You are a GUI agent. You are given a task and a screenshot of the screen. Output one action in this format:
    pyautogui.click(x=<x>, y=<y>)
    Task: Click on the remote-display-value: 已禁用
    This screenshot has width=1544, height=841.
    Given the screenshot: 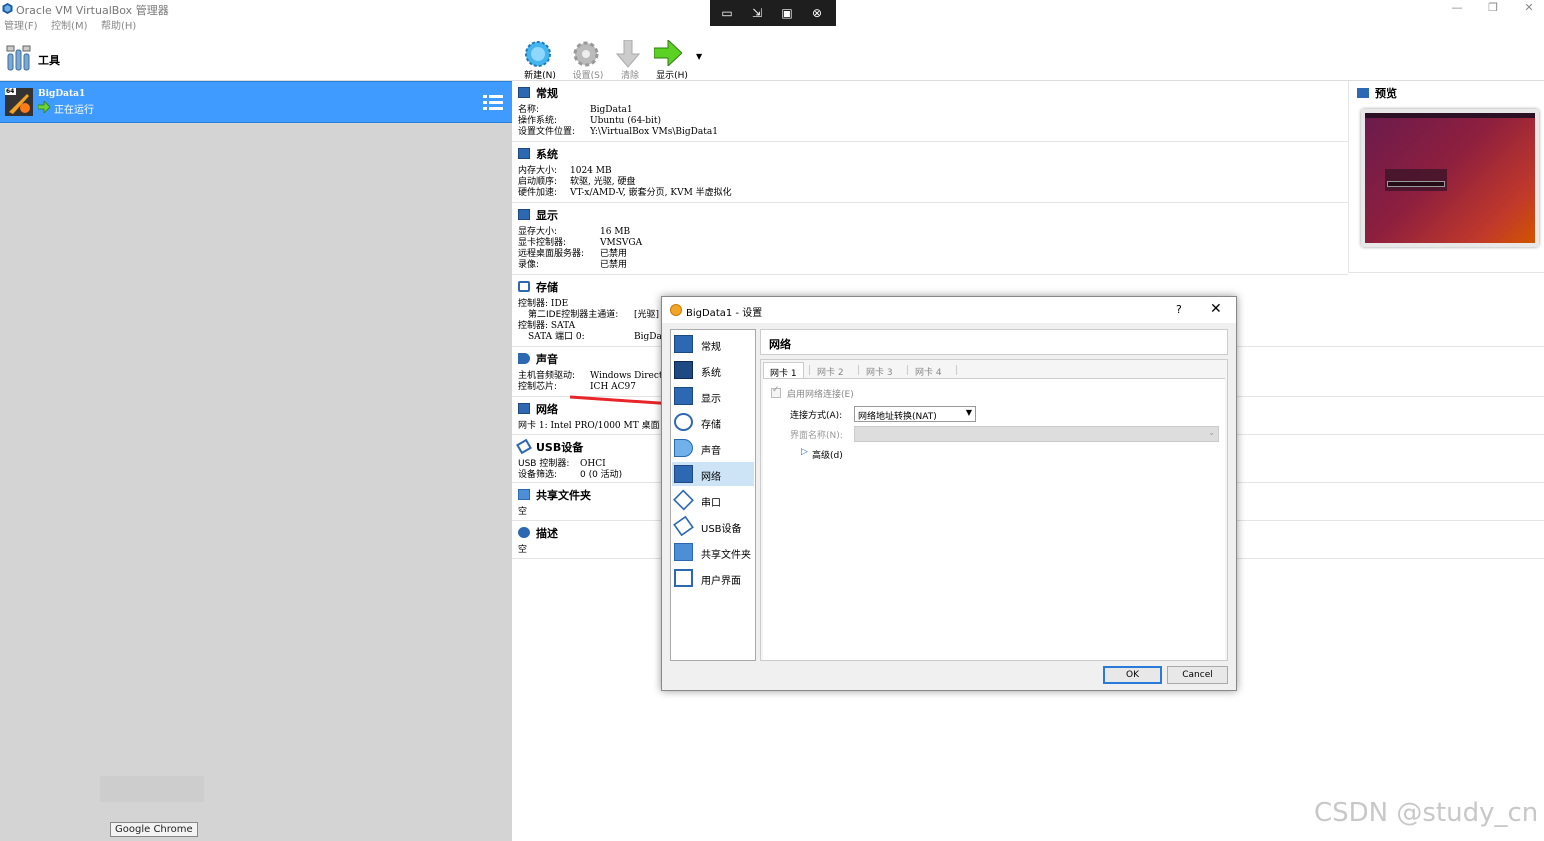 What is the action you would take?
    pyautogui.click(x=614, y=254)
    